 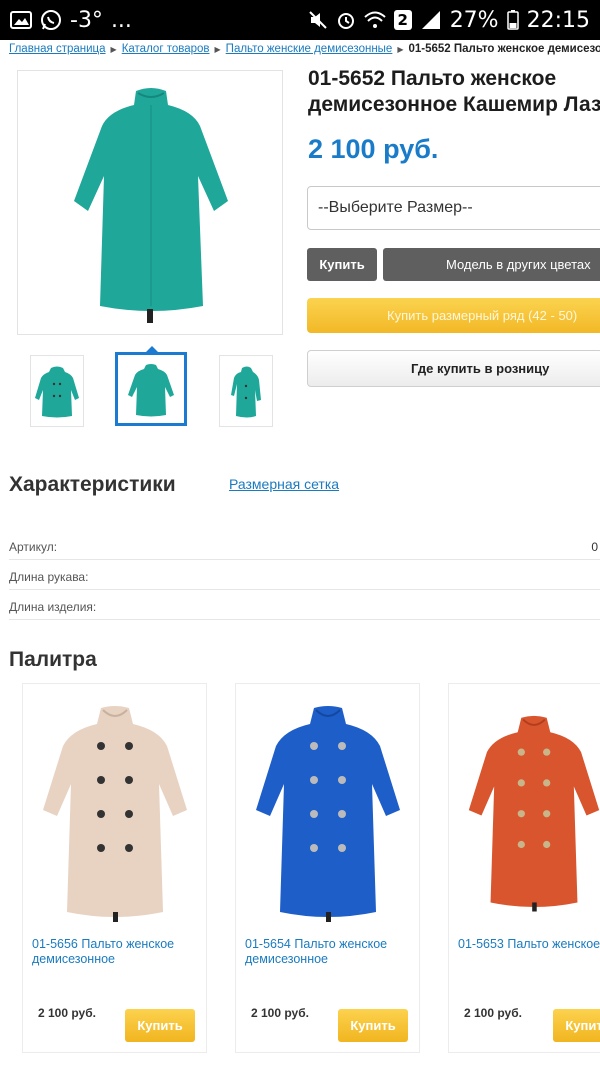 What do you see at coordinates (304, 550) in the screenshot?
I see `spec-row-article: Артикул: 0` at bounding box center [304, 550].